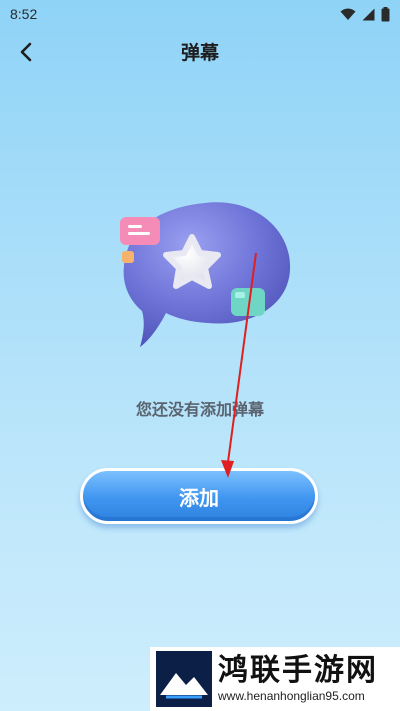 This screenshot has width=400, height=711. Describe the element at coordinates (205, 274) in the screenshot. I see `speech-bubble-star-illustration` at that location.